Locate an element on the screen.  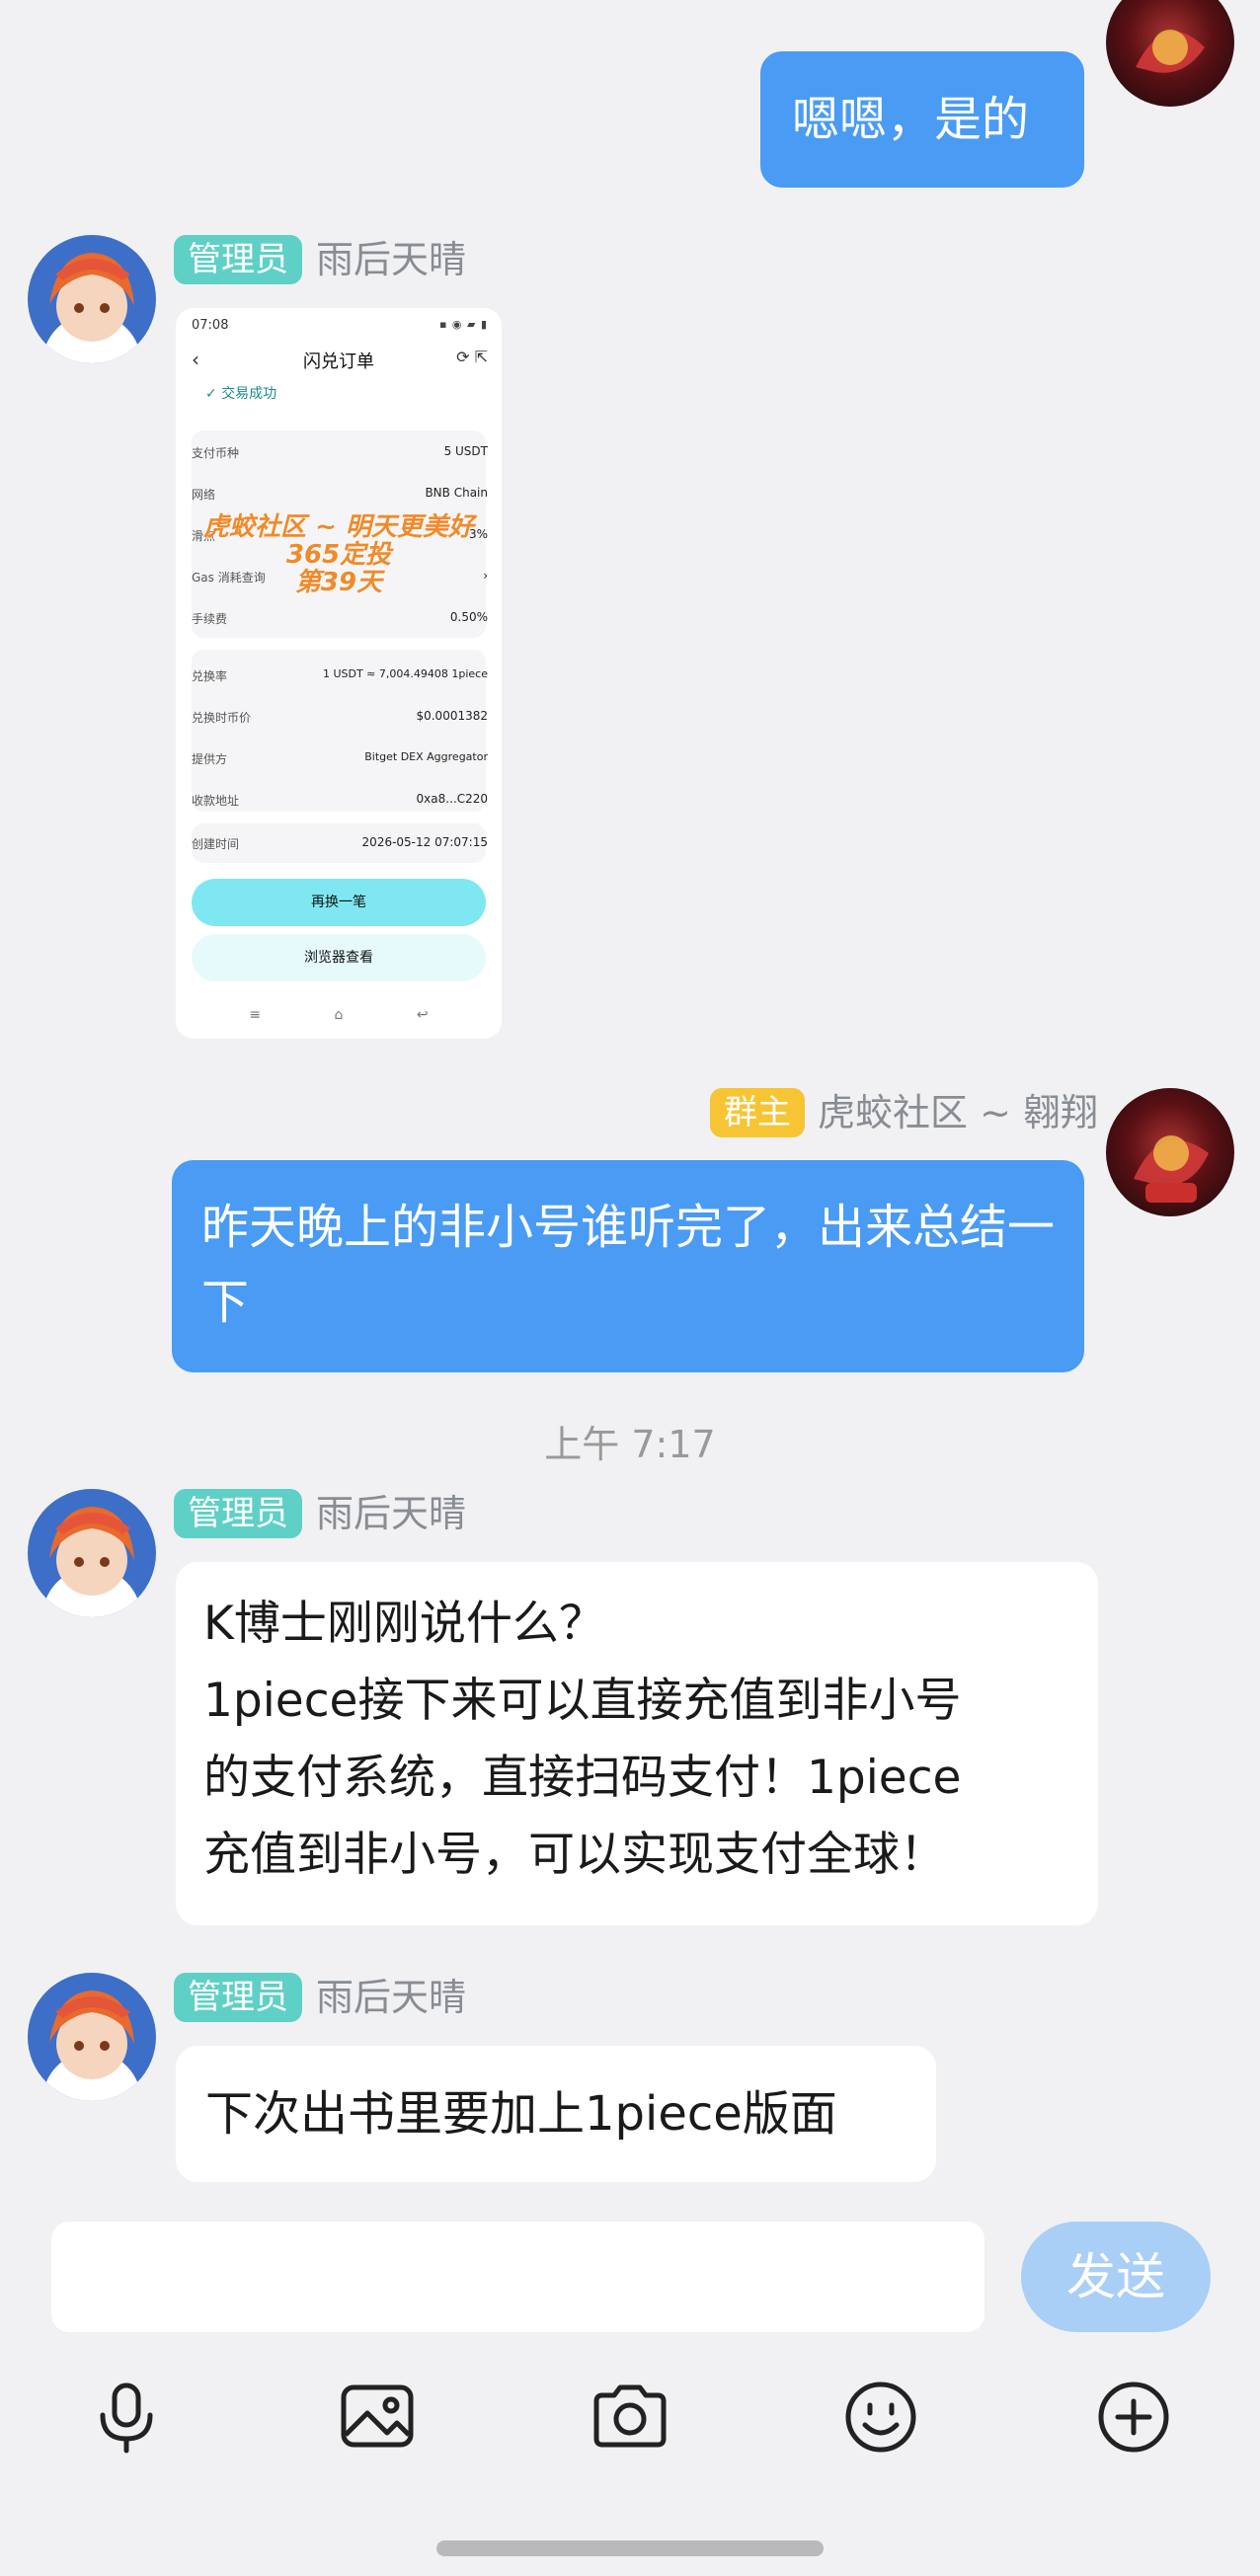
microphone-icon is located at coordinates (126, 2417).